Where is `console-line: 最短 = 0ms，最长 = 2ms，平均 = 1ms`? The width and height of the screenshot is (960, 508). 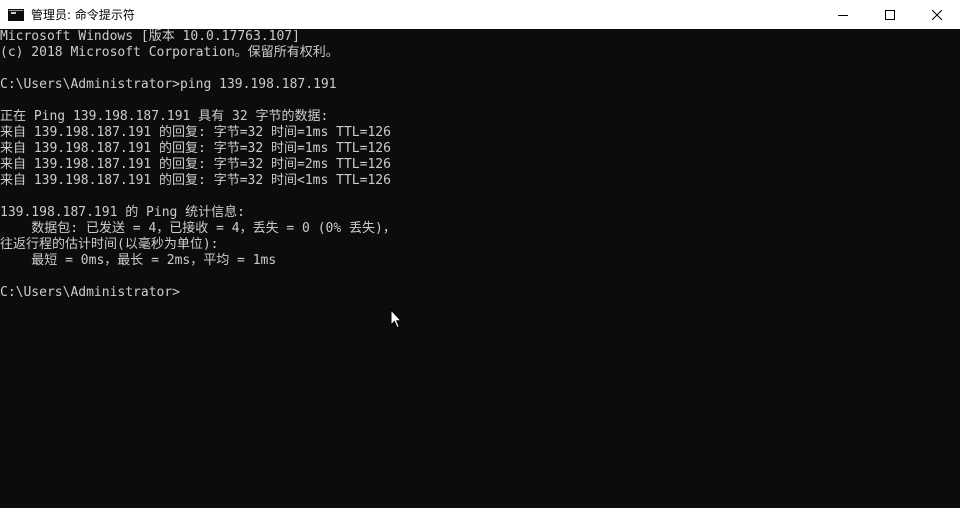
console-line: 最短 = 0ms，最长 = 2ms，平均 = 1ms is located at coordinates (138, 260).